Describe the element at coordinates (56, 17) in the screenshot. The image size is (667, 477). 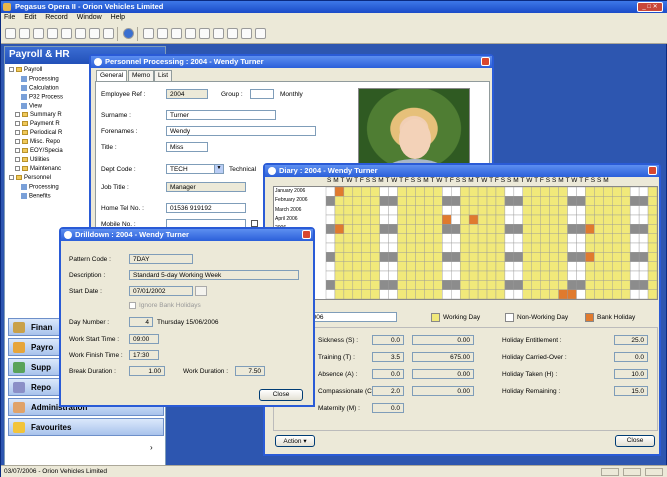
I see `menu-record: Record` at that location.